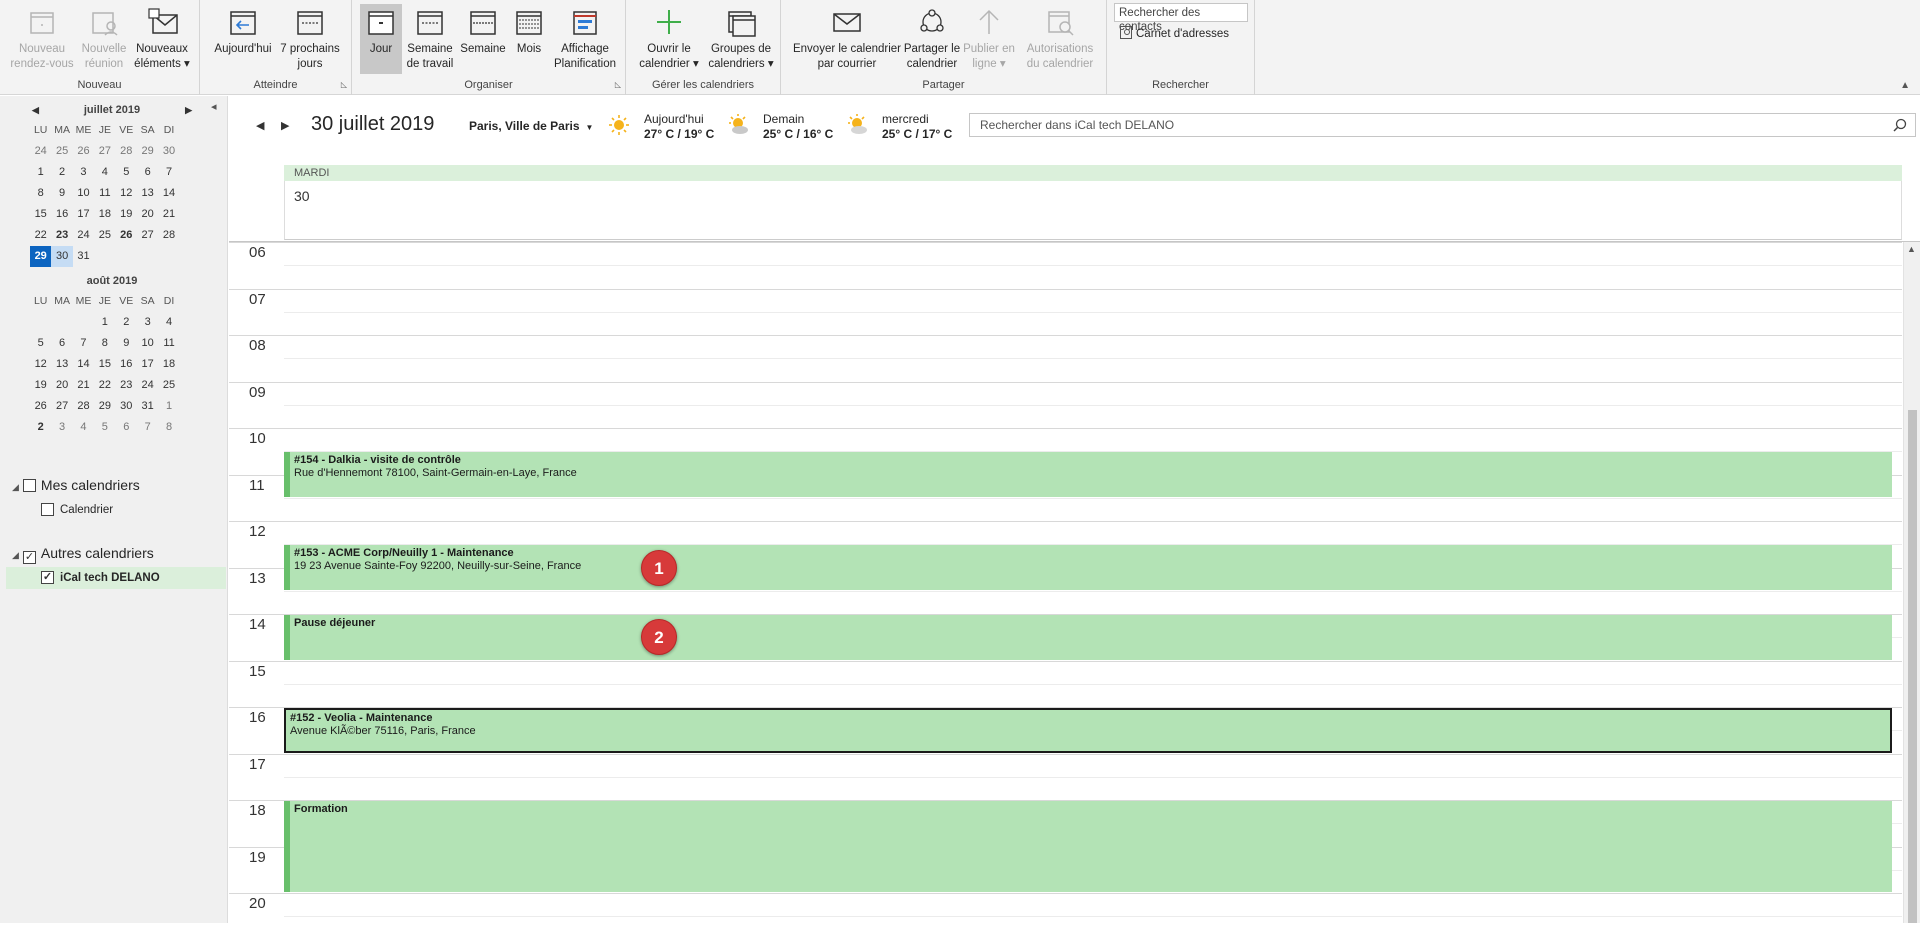 This screenshot has height=940, width=1920. I want to click on next-7-days-button: 7 prochains jours, so click(310, 39).